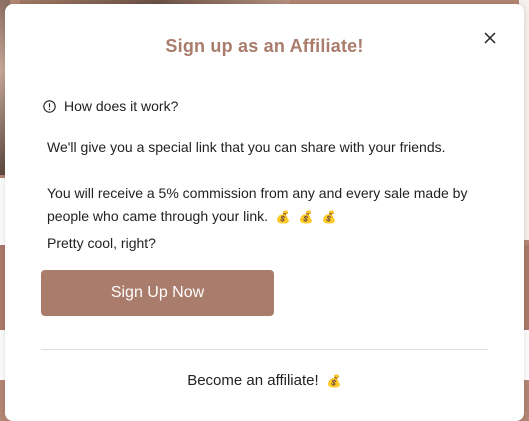  What do you see at coordinates (264, 349) in the screenshot?
I see `divider` at bounding box center [264, 349].